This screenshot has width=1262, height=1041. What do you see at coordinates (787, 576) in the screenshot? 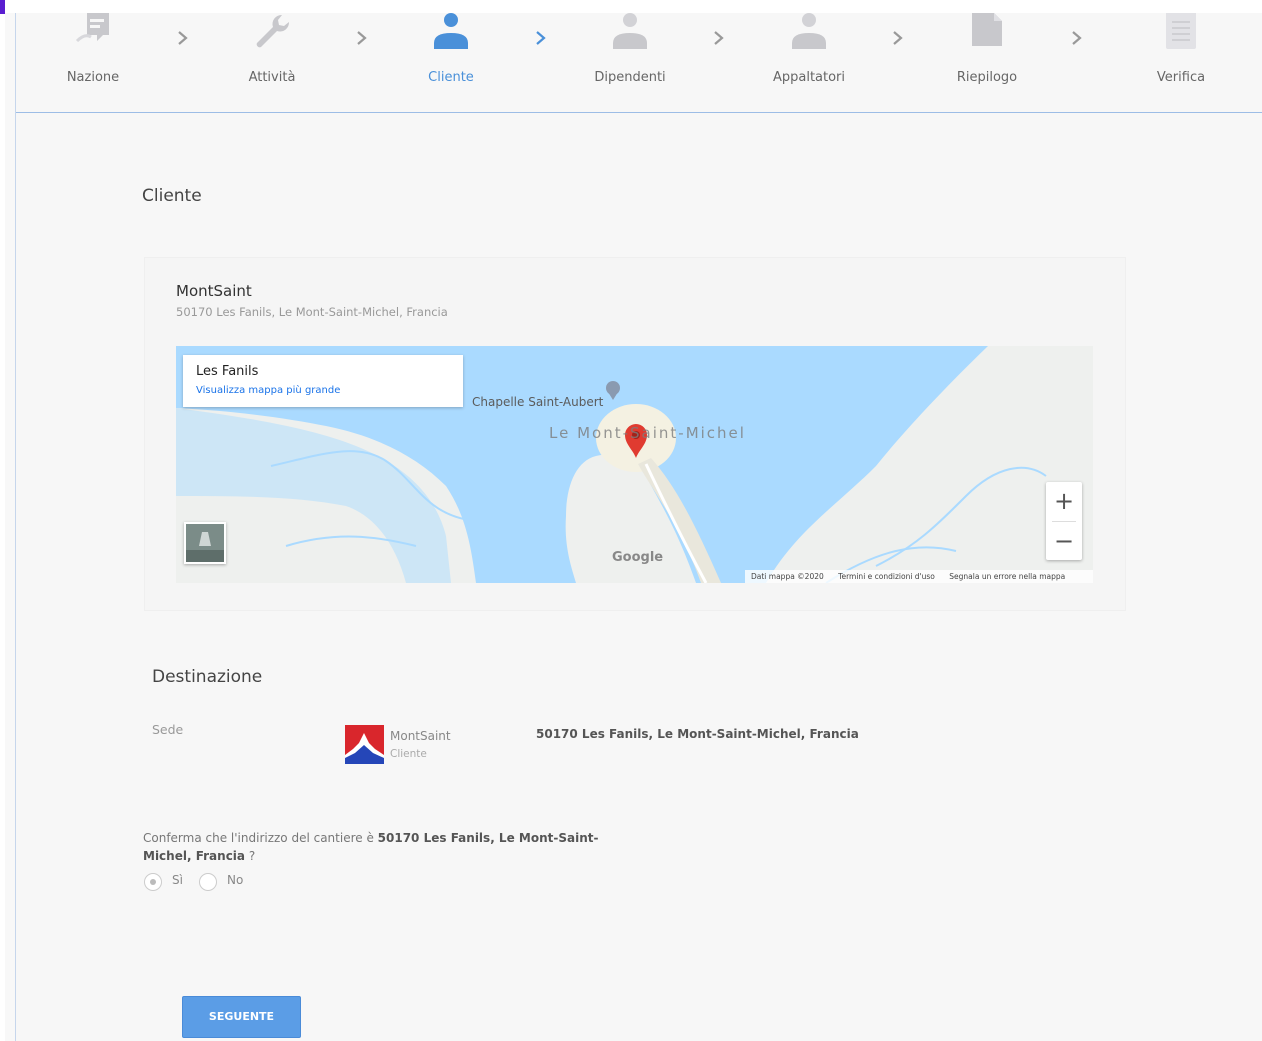
I see `map-data-credit: Dati mappa ©2020` at bounding box center [787, 576].